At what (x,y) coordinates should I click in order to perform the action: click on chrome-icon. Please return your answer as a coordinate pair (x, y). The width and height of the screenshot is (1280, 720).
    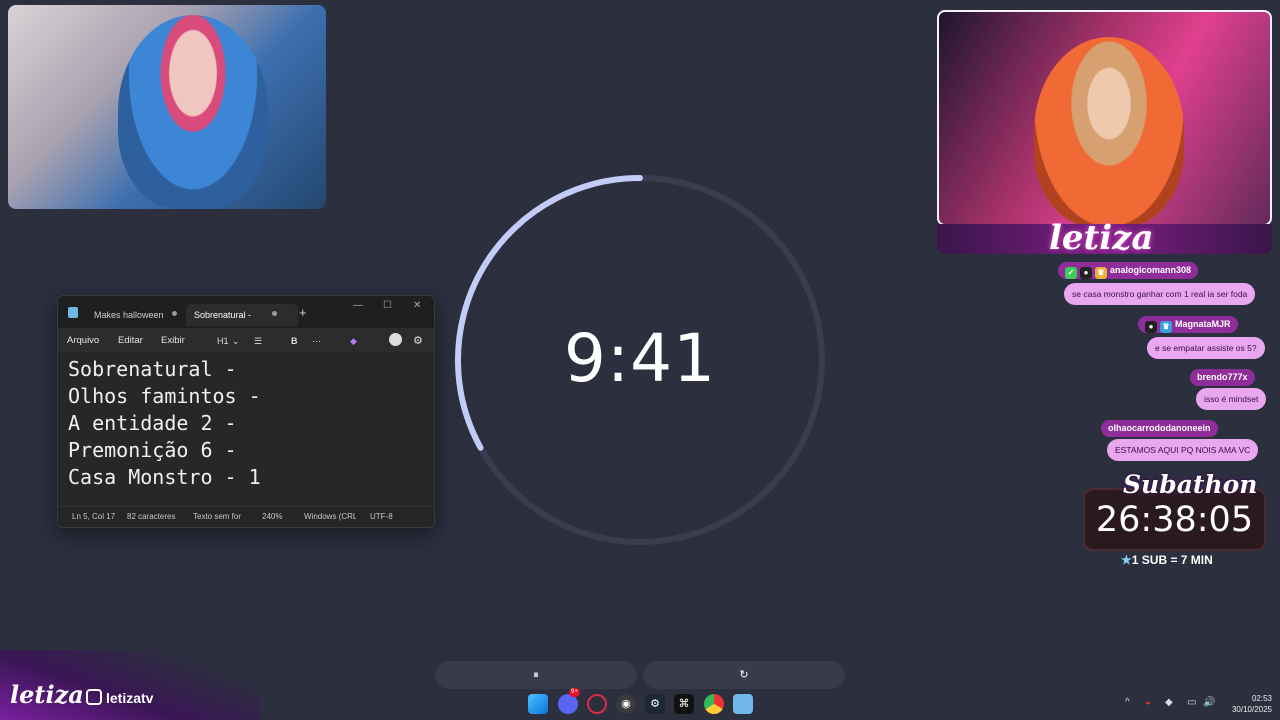
    Looking at the image, I should click on (714, 704).